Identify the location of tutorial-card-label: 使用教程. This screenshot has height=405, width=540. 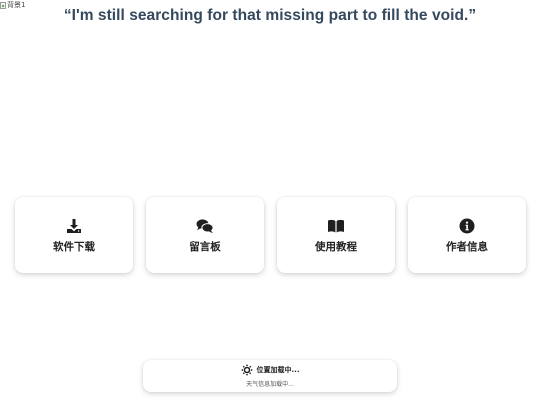
(336, 246).